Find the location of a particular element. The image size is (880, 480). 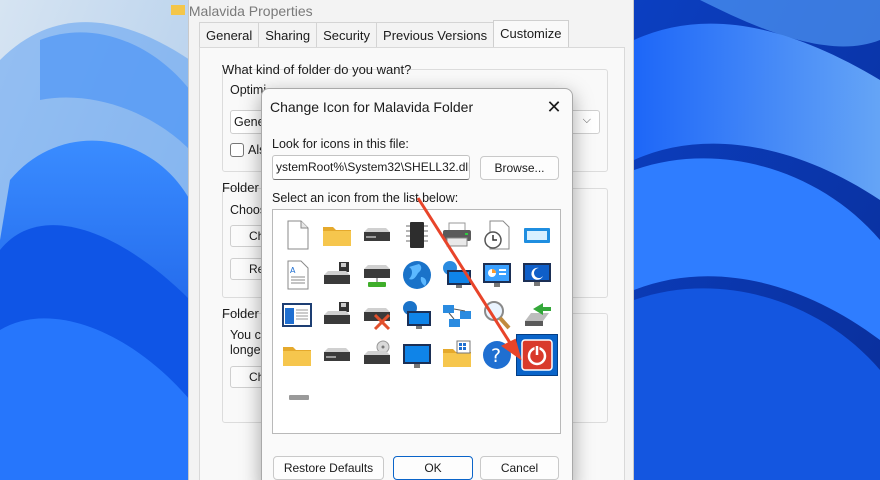

sleep-monitor-icon is located at coordinates (537, 275).